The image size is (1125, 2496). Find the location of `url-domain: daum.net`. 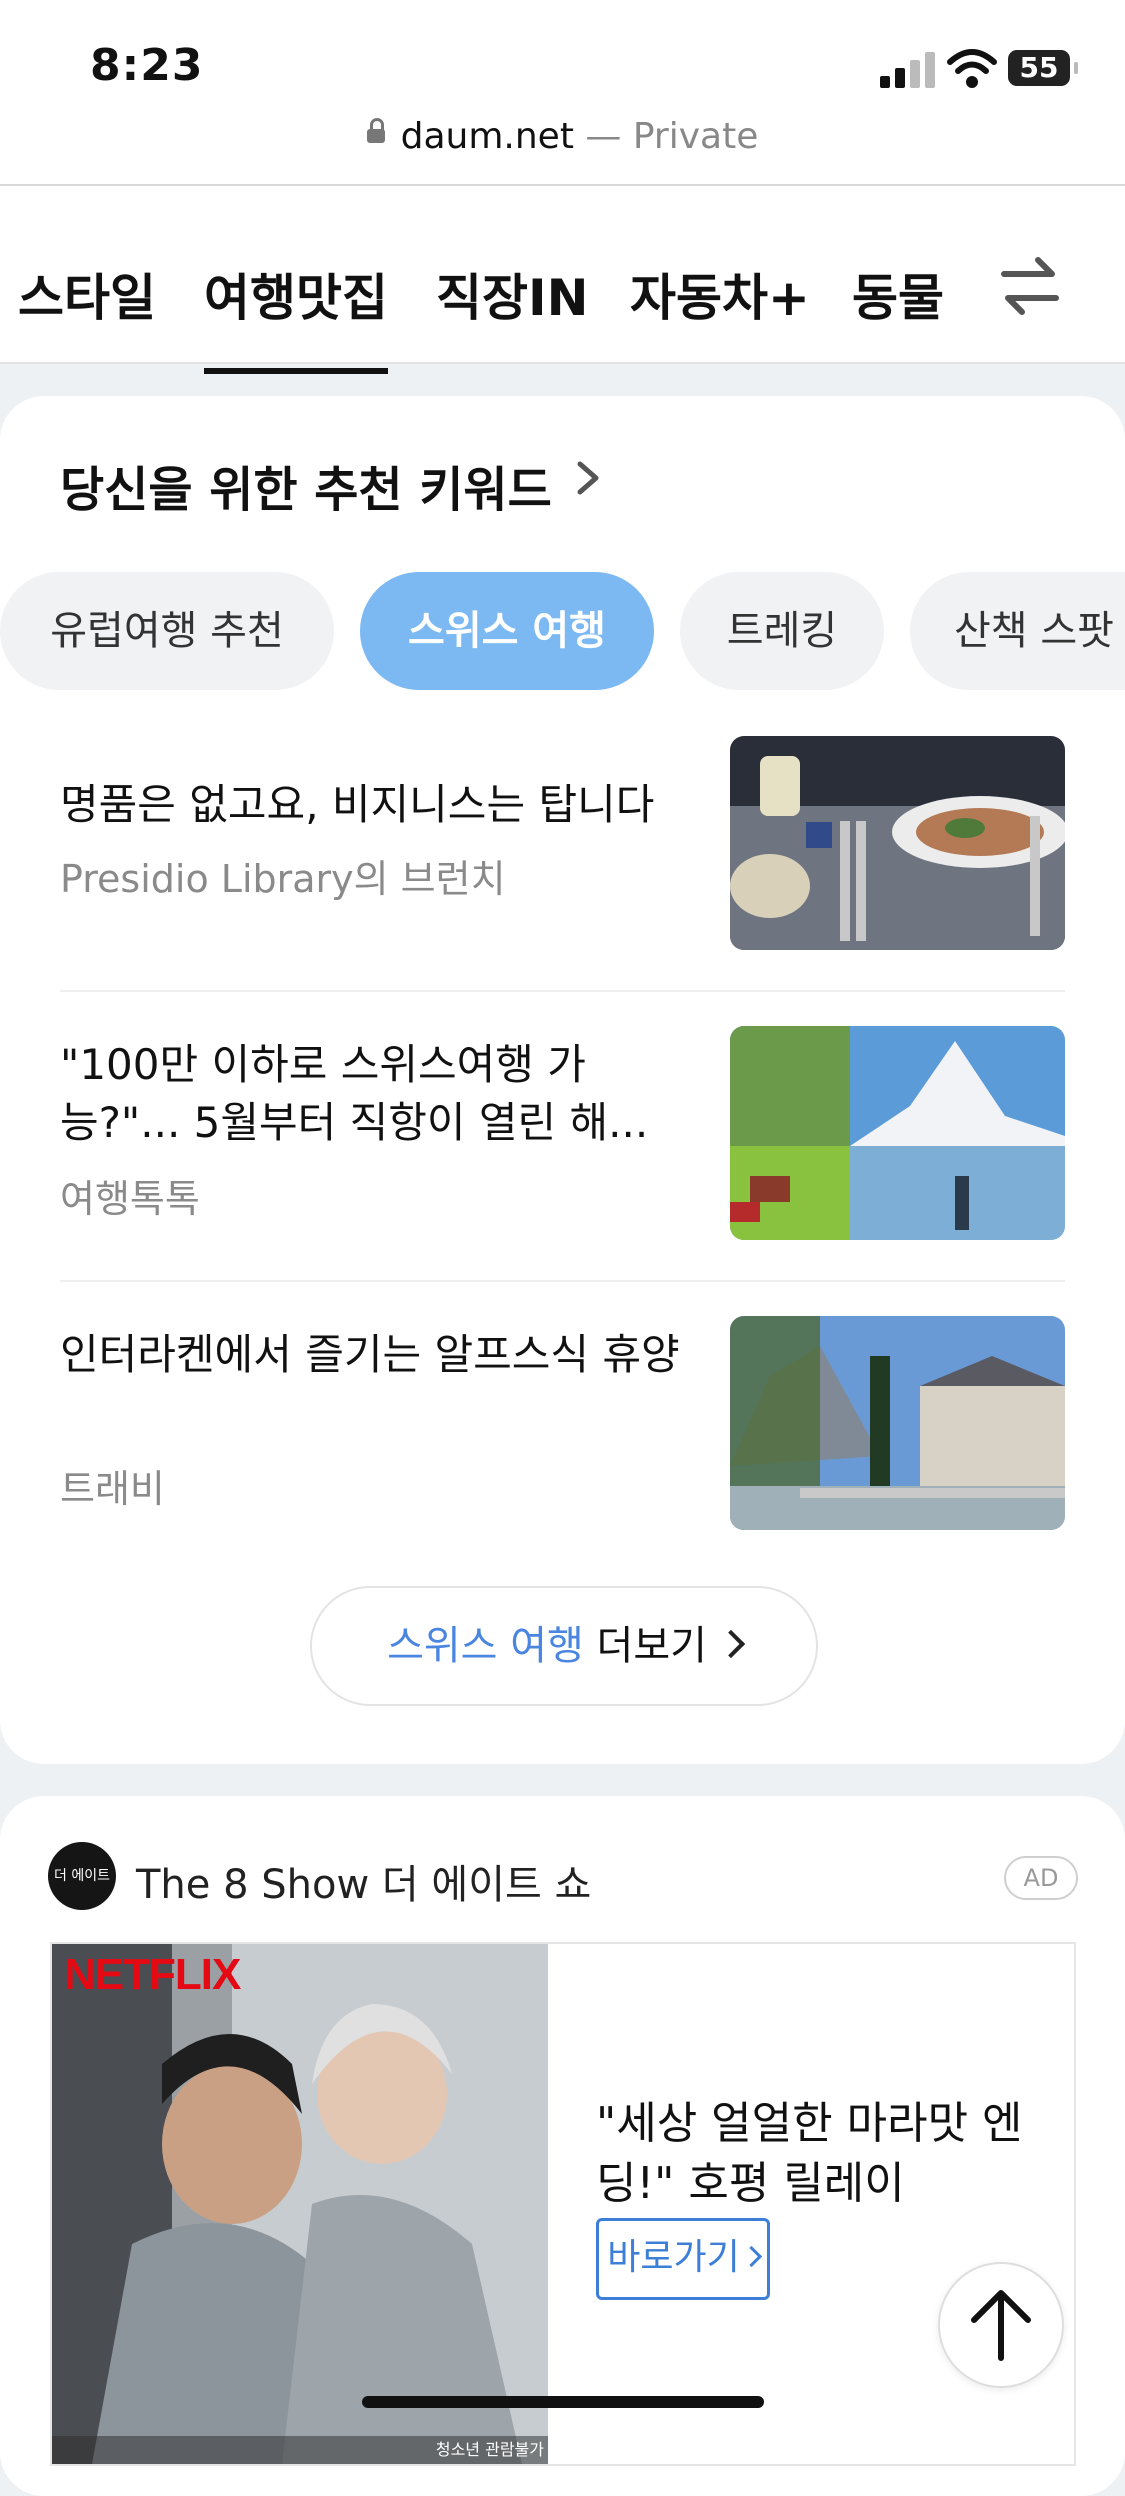

url-domain: daum.net is located at coordinates (487, 136).